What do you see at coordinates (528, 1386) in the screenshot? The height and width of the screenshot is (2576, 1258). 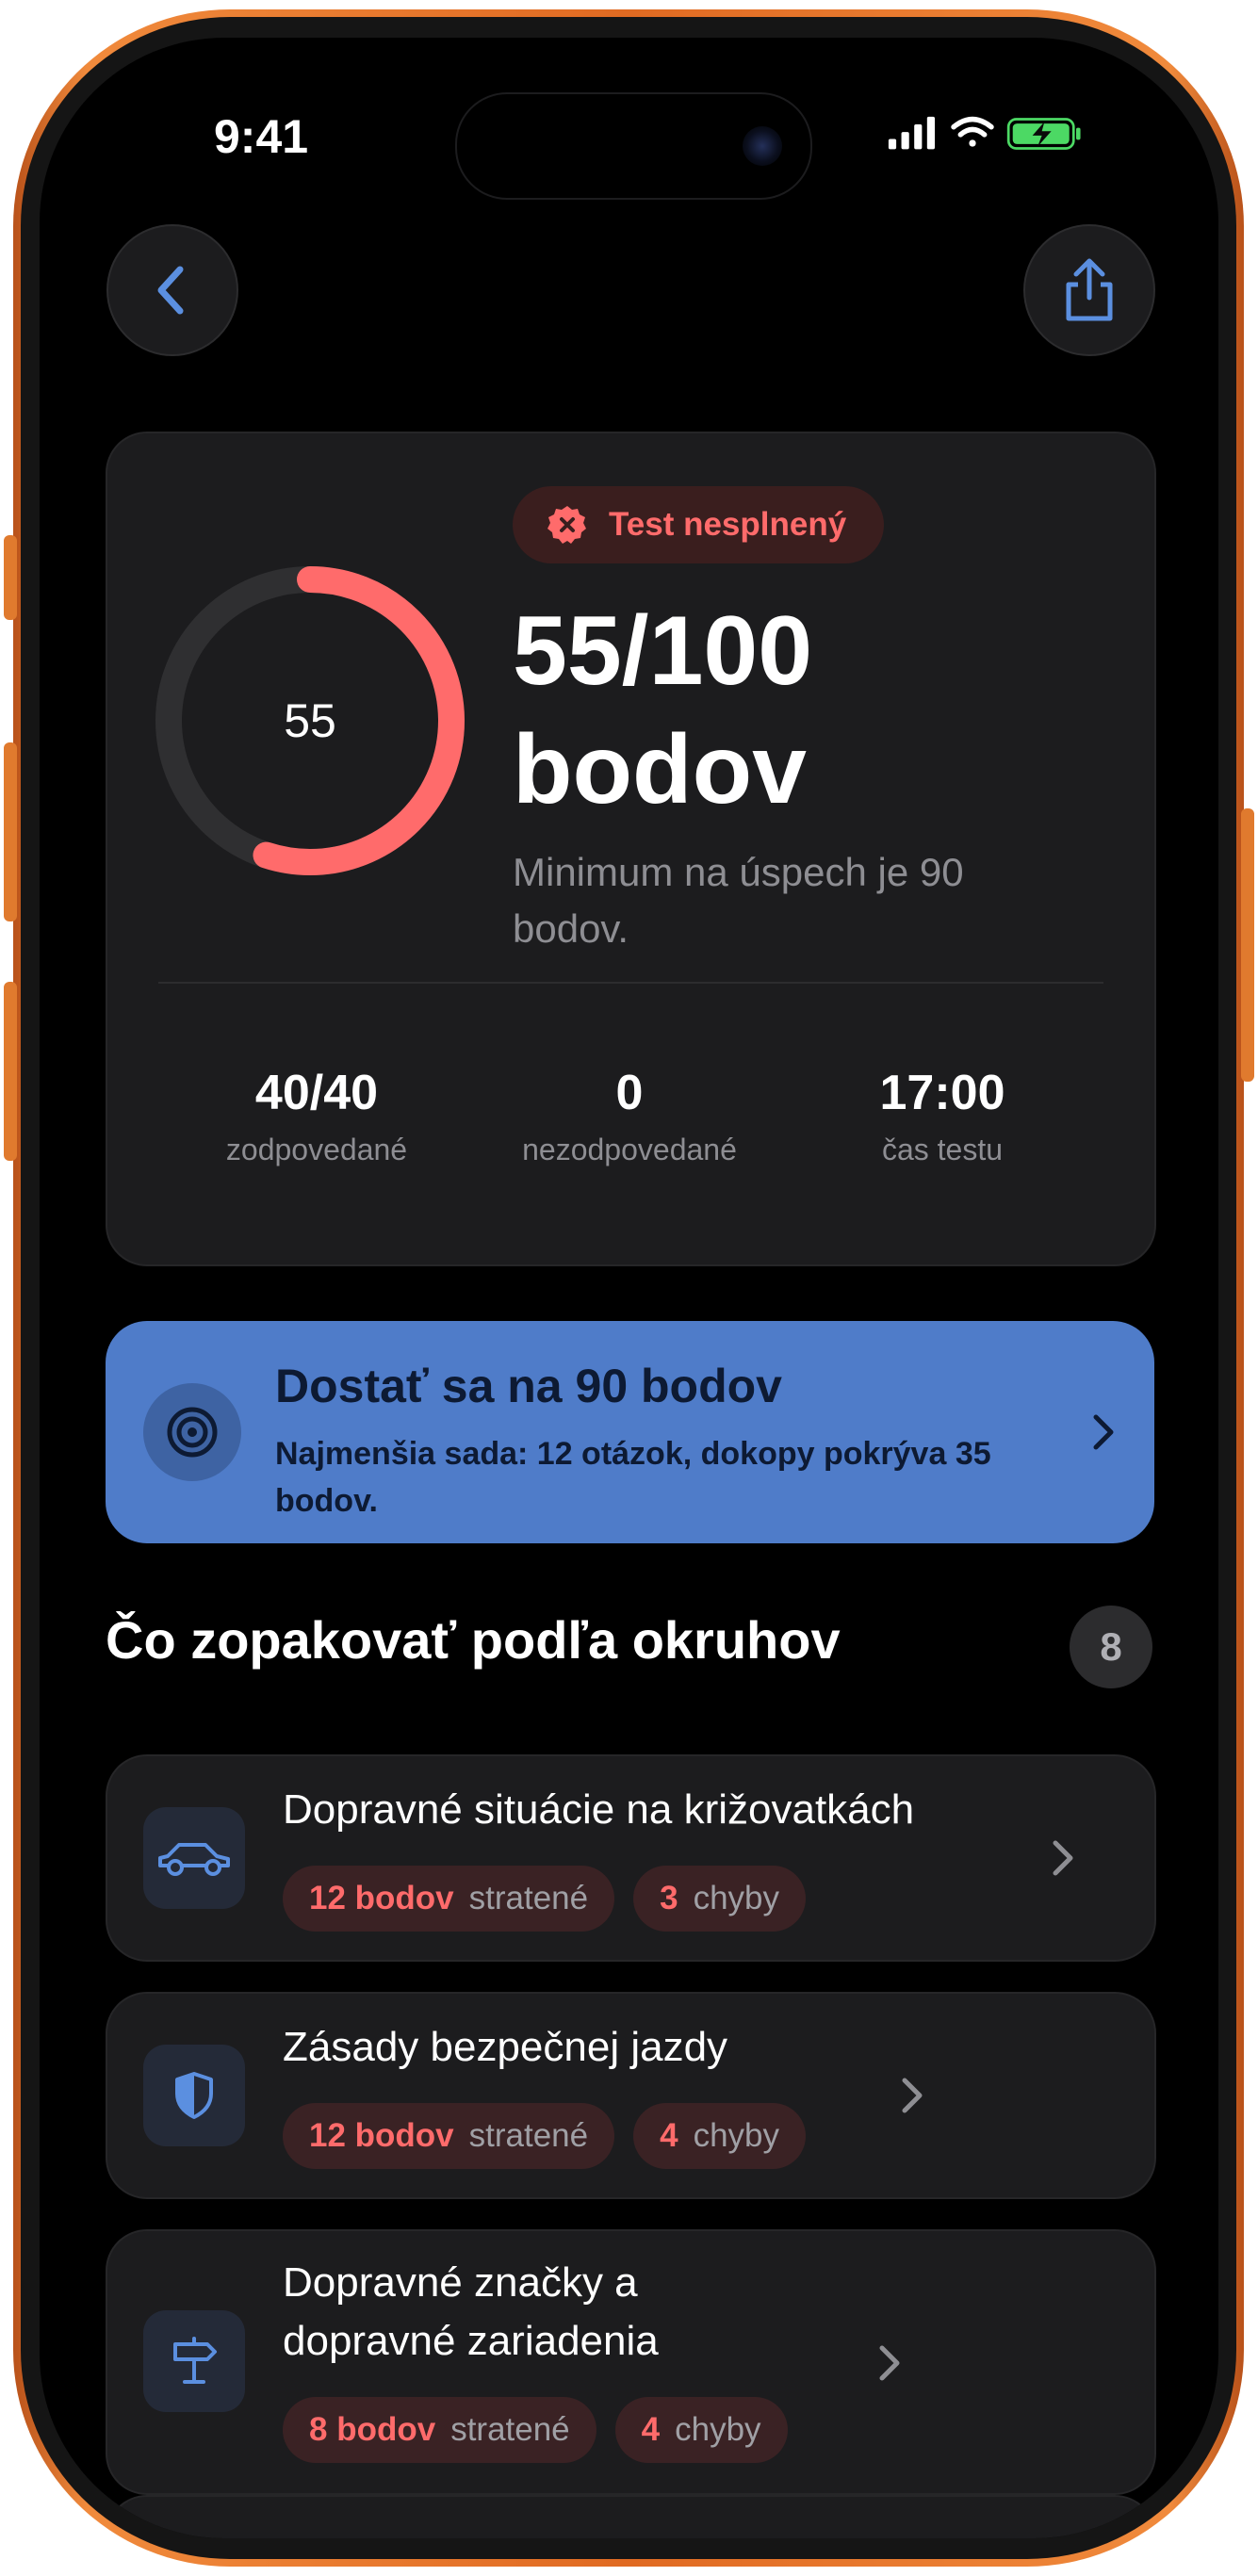 I see `goal-title: Dostať sa na 90 bodov` at bounding box center [528, 1386].